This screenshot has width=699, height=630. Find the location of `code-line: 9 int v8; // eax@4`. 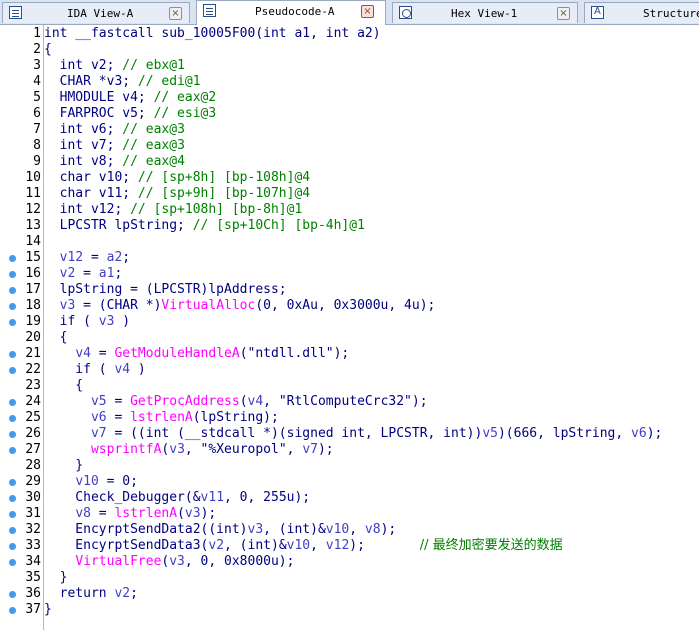

code-line: 9 int v8; // eax@4 is located at coordinates (349, 162).